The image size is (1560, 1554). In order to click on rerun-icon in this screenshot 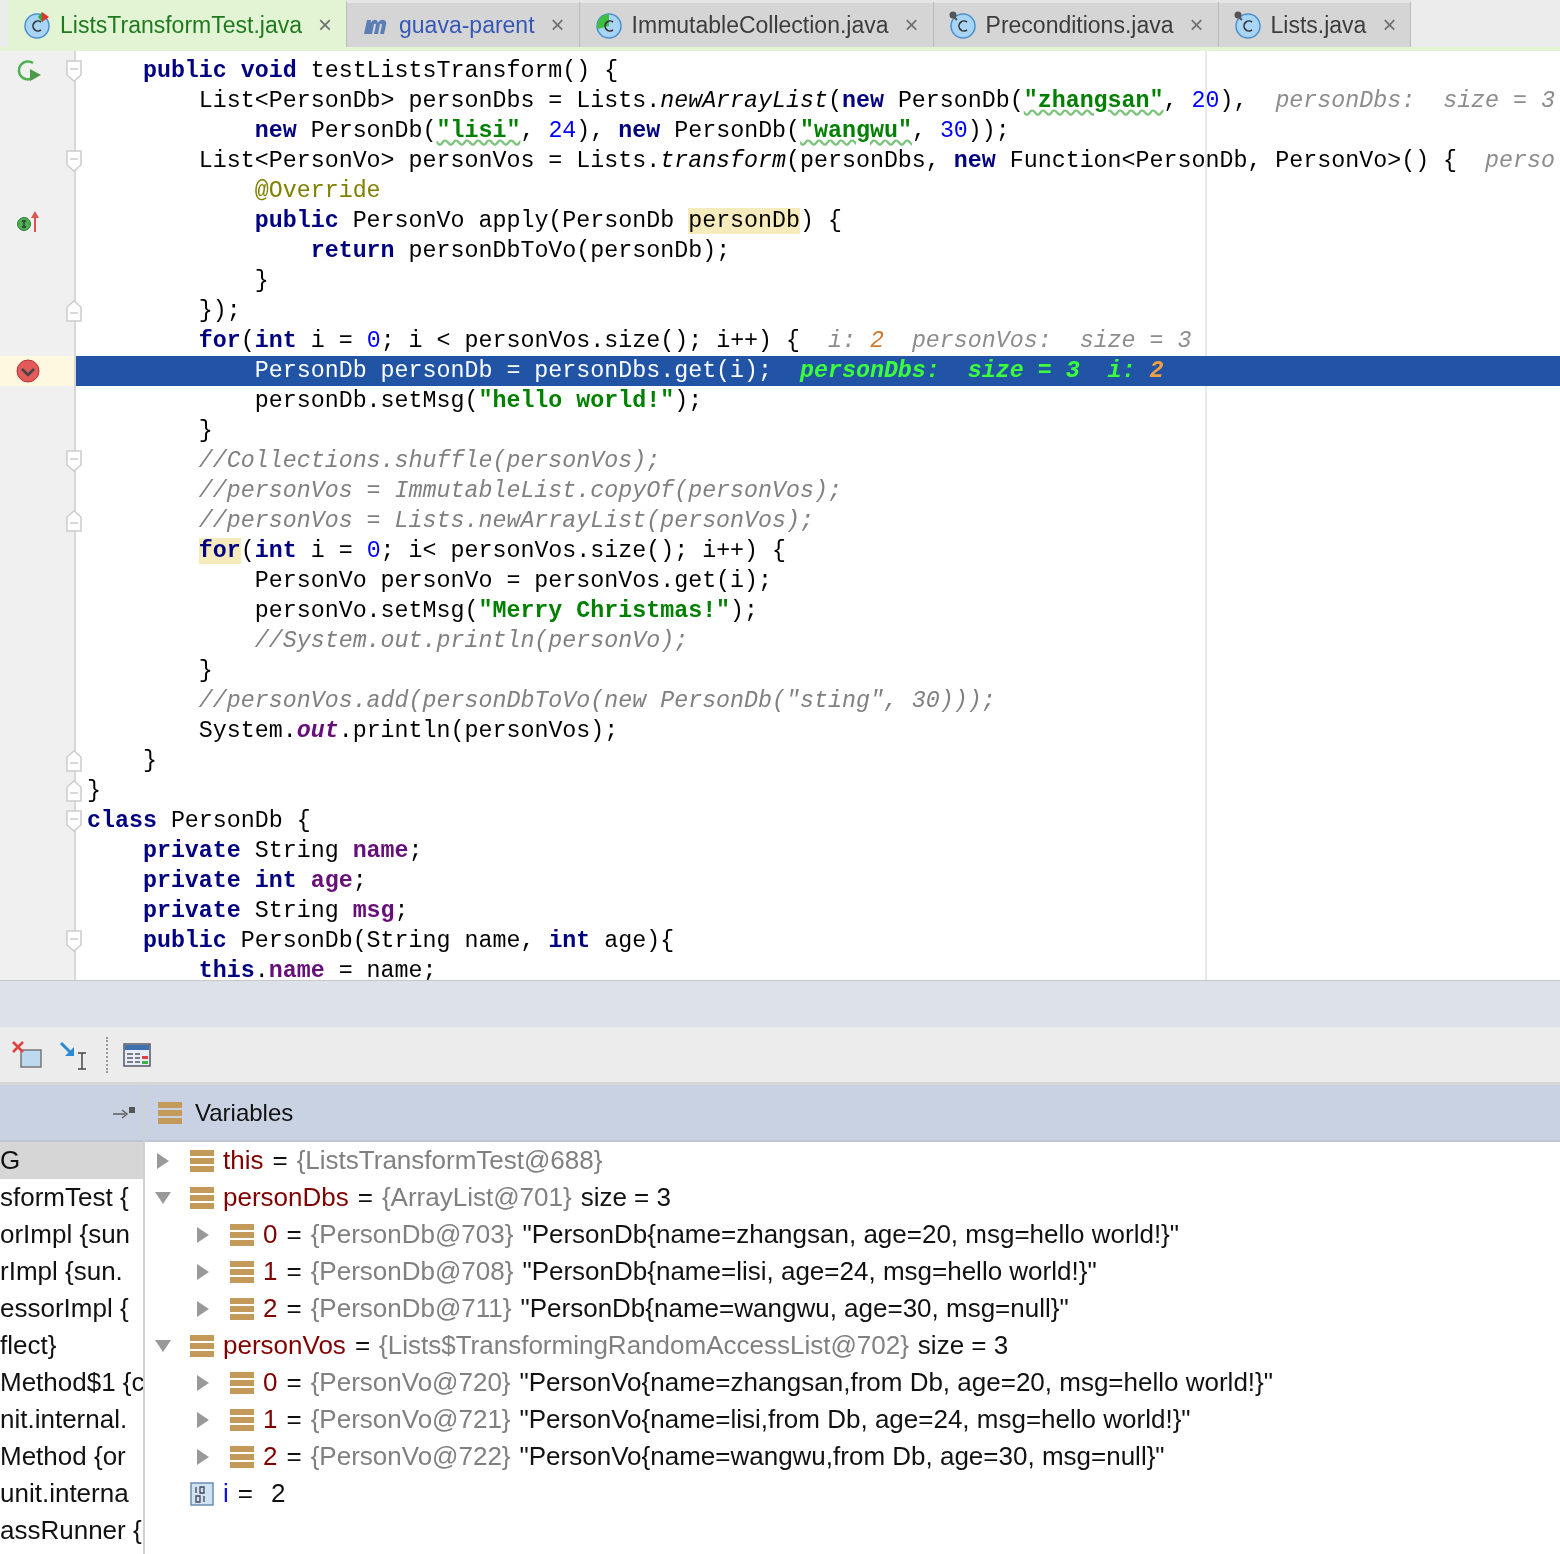, I will do `click(29, 71)`.